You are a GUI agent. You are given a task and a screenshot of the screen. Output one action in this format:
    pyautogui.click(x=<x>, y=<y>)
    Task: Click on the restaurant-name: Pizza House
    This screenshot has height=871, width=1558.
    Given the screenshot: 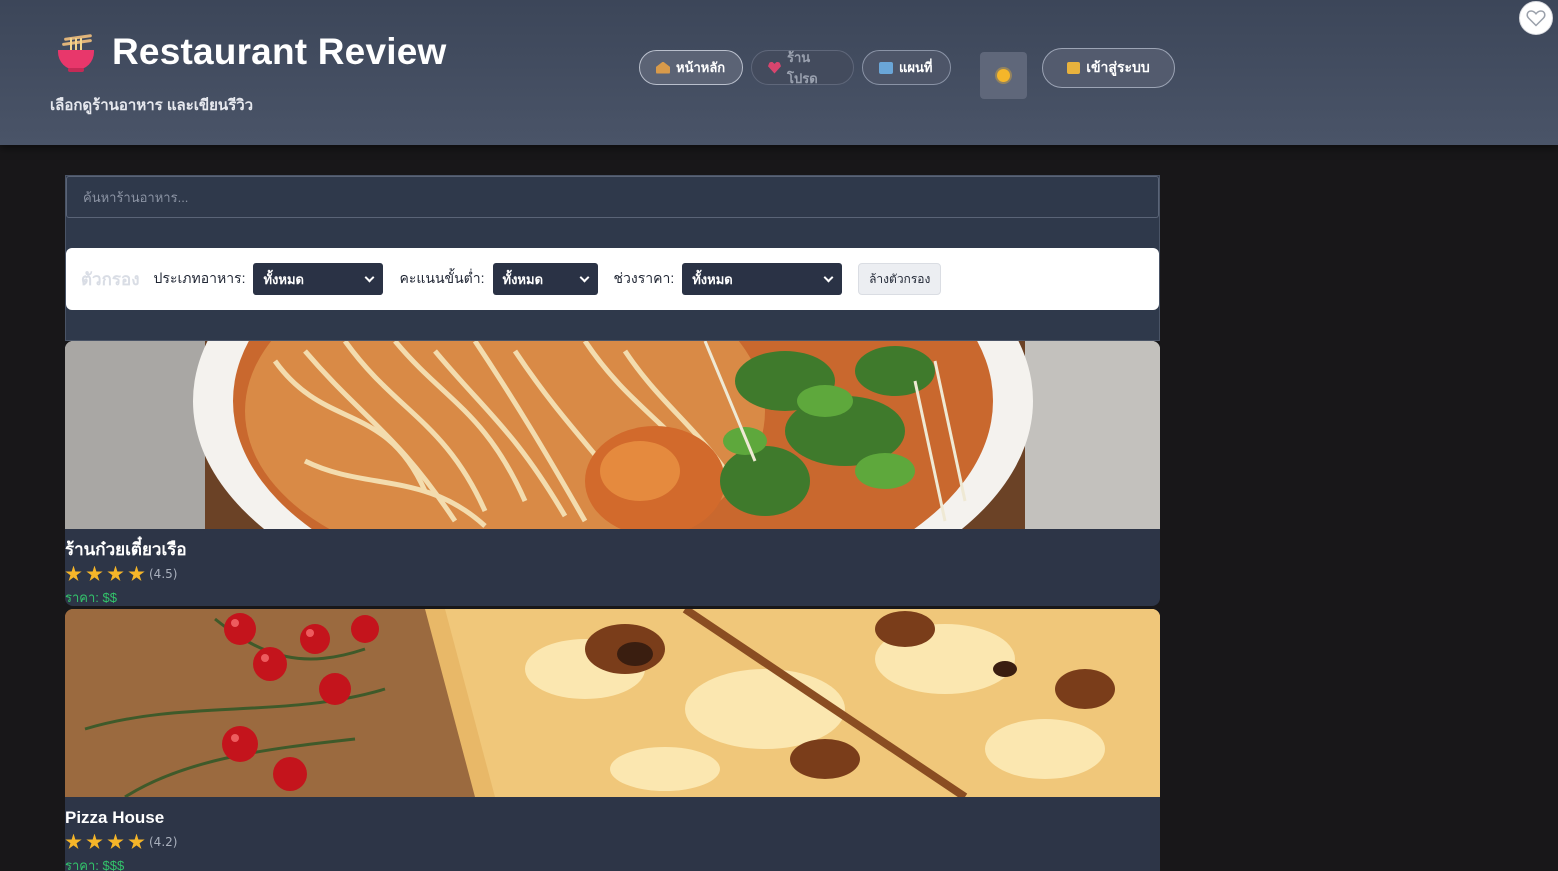 What is the action you would take?
    pyautogui.click(x=612, y=818)
    